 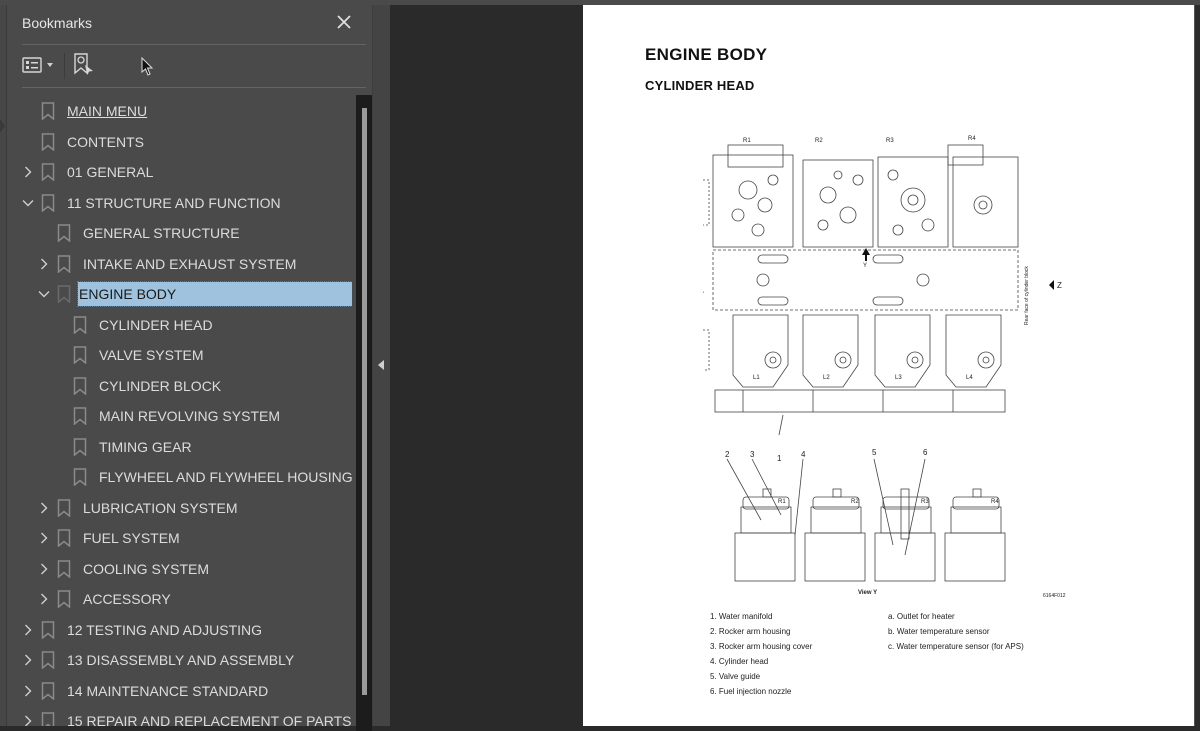 What do you see at coordinates (3, 365) in the screenshot?
I see `left-nav-rail` at bounding box center [3, 365].